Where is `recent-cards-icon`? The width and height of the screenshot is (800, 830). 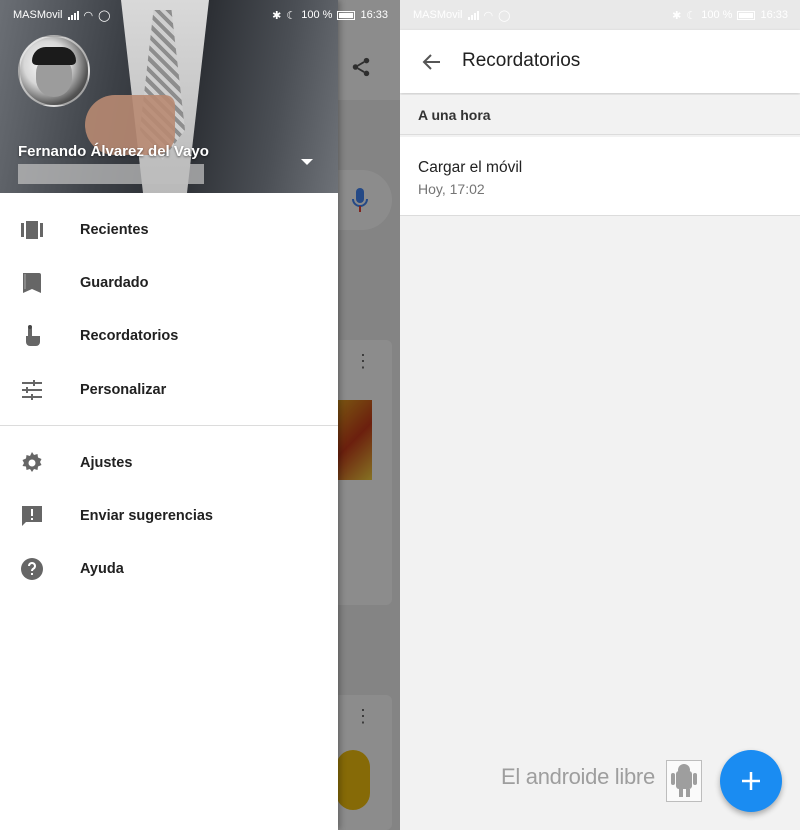
recent-cards-icon is located at coordinates (32, 230).